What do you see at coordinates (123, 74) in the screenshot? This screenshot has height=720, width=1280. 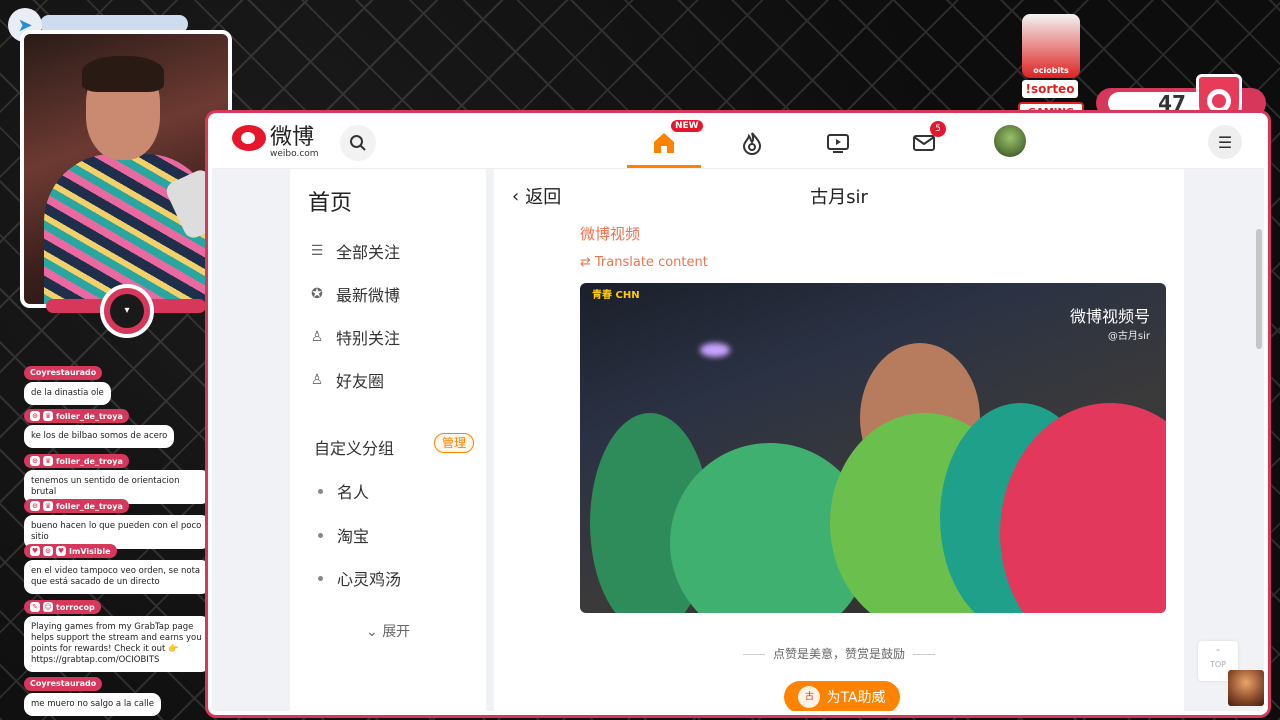 I see `streamer-hair` at bounding box center [123, 74].